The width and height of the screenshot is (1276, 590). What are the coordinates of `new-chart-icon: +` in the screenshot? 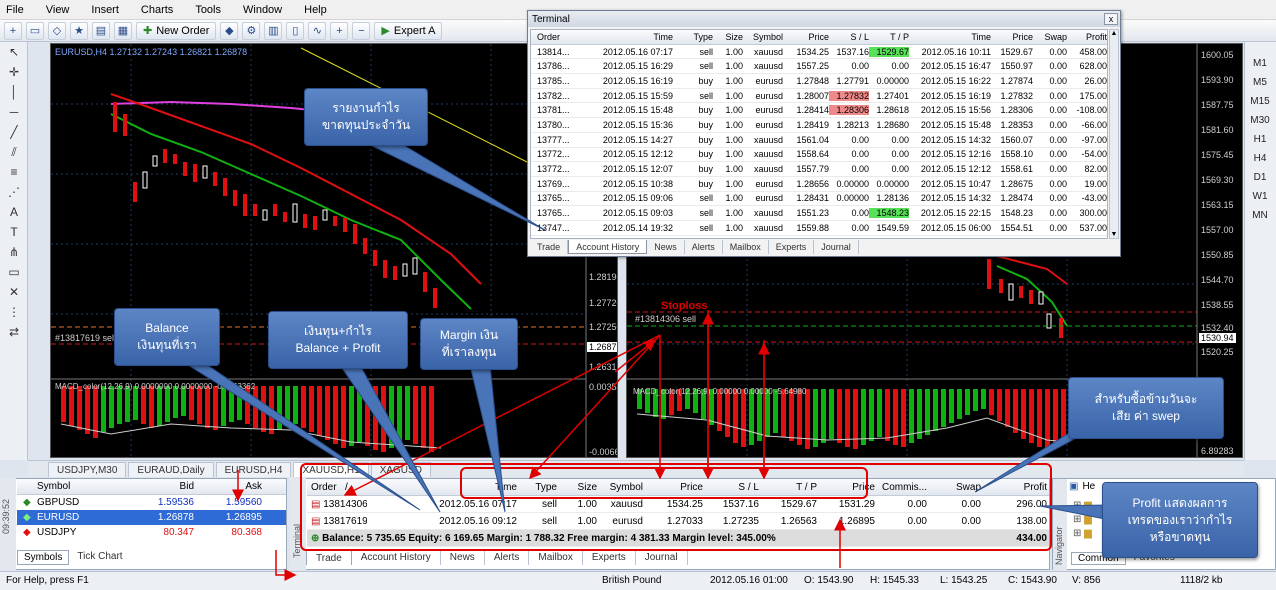 It's located at (13, 30).